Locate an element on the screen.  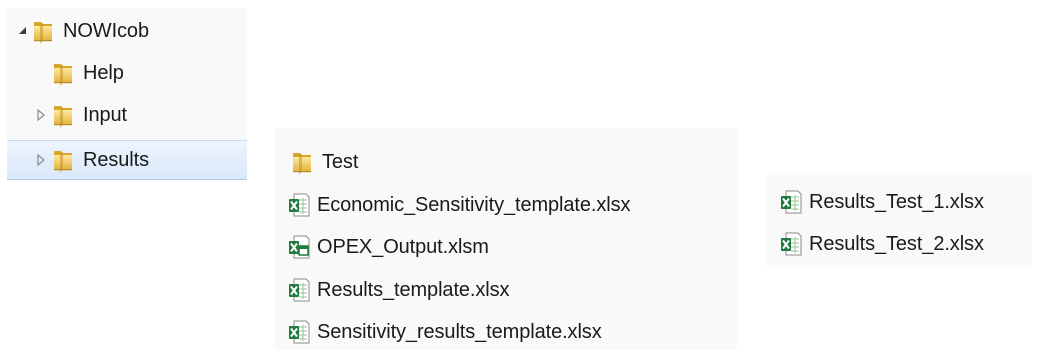
excel-macro-file-icon is located at coordinates (299, 247).